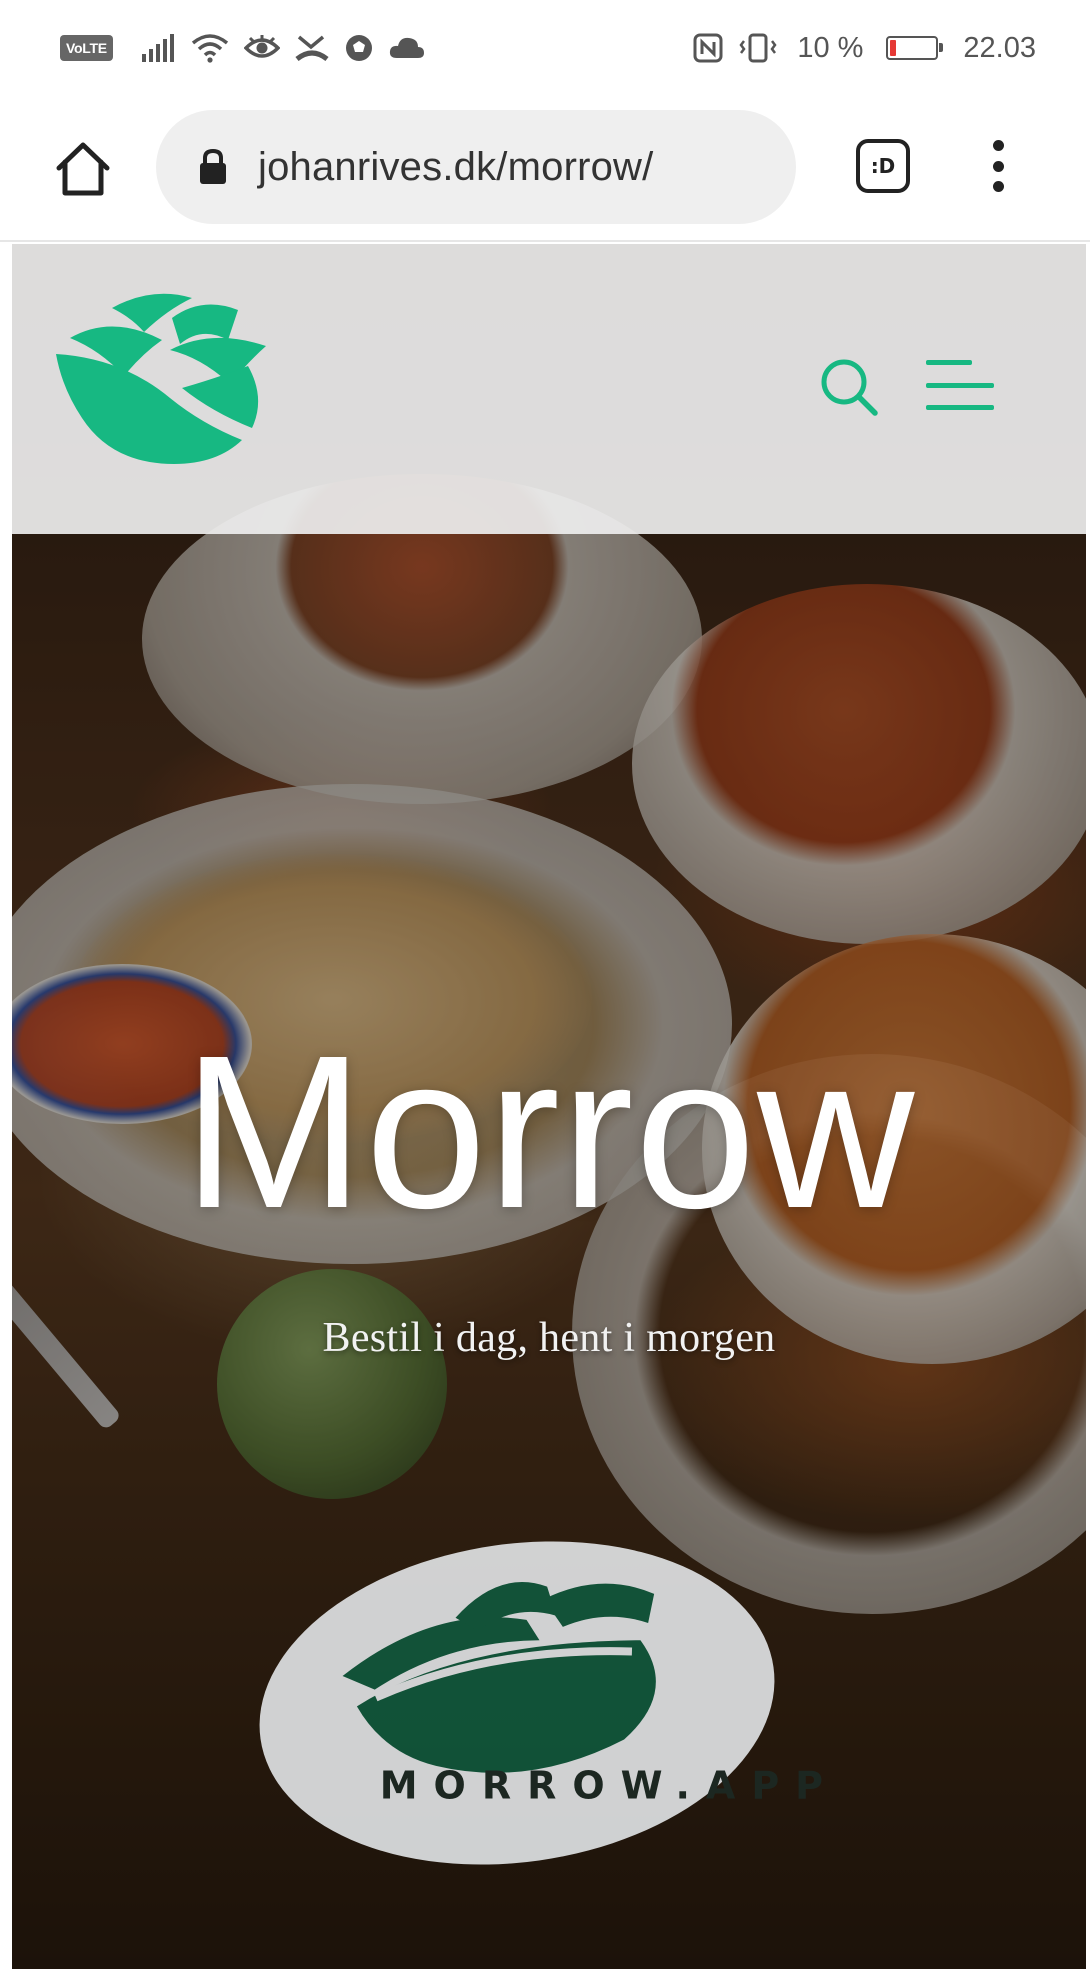  What do you see at coordinates (758, 48) in the screenshot?
I see `vibrate-icon` at bounding box center [758, 48].